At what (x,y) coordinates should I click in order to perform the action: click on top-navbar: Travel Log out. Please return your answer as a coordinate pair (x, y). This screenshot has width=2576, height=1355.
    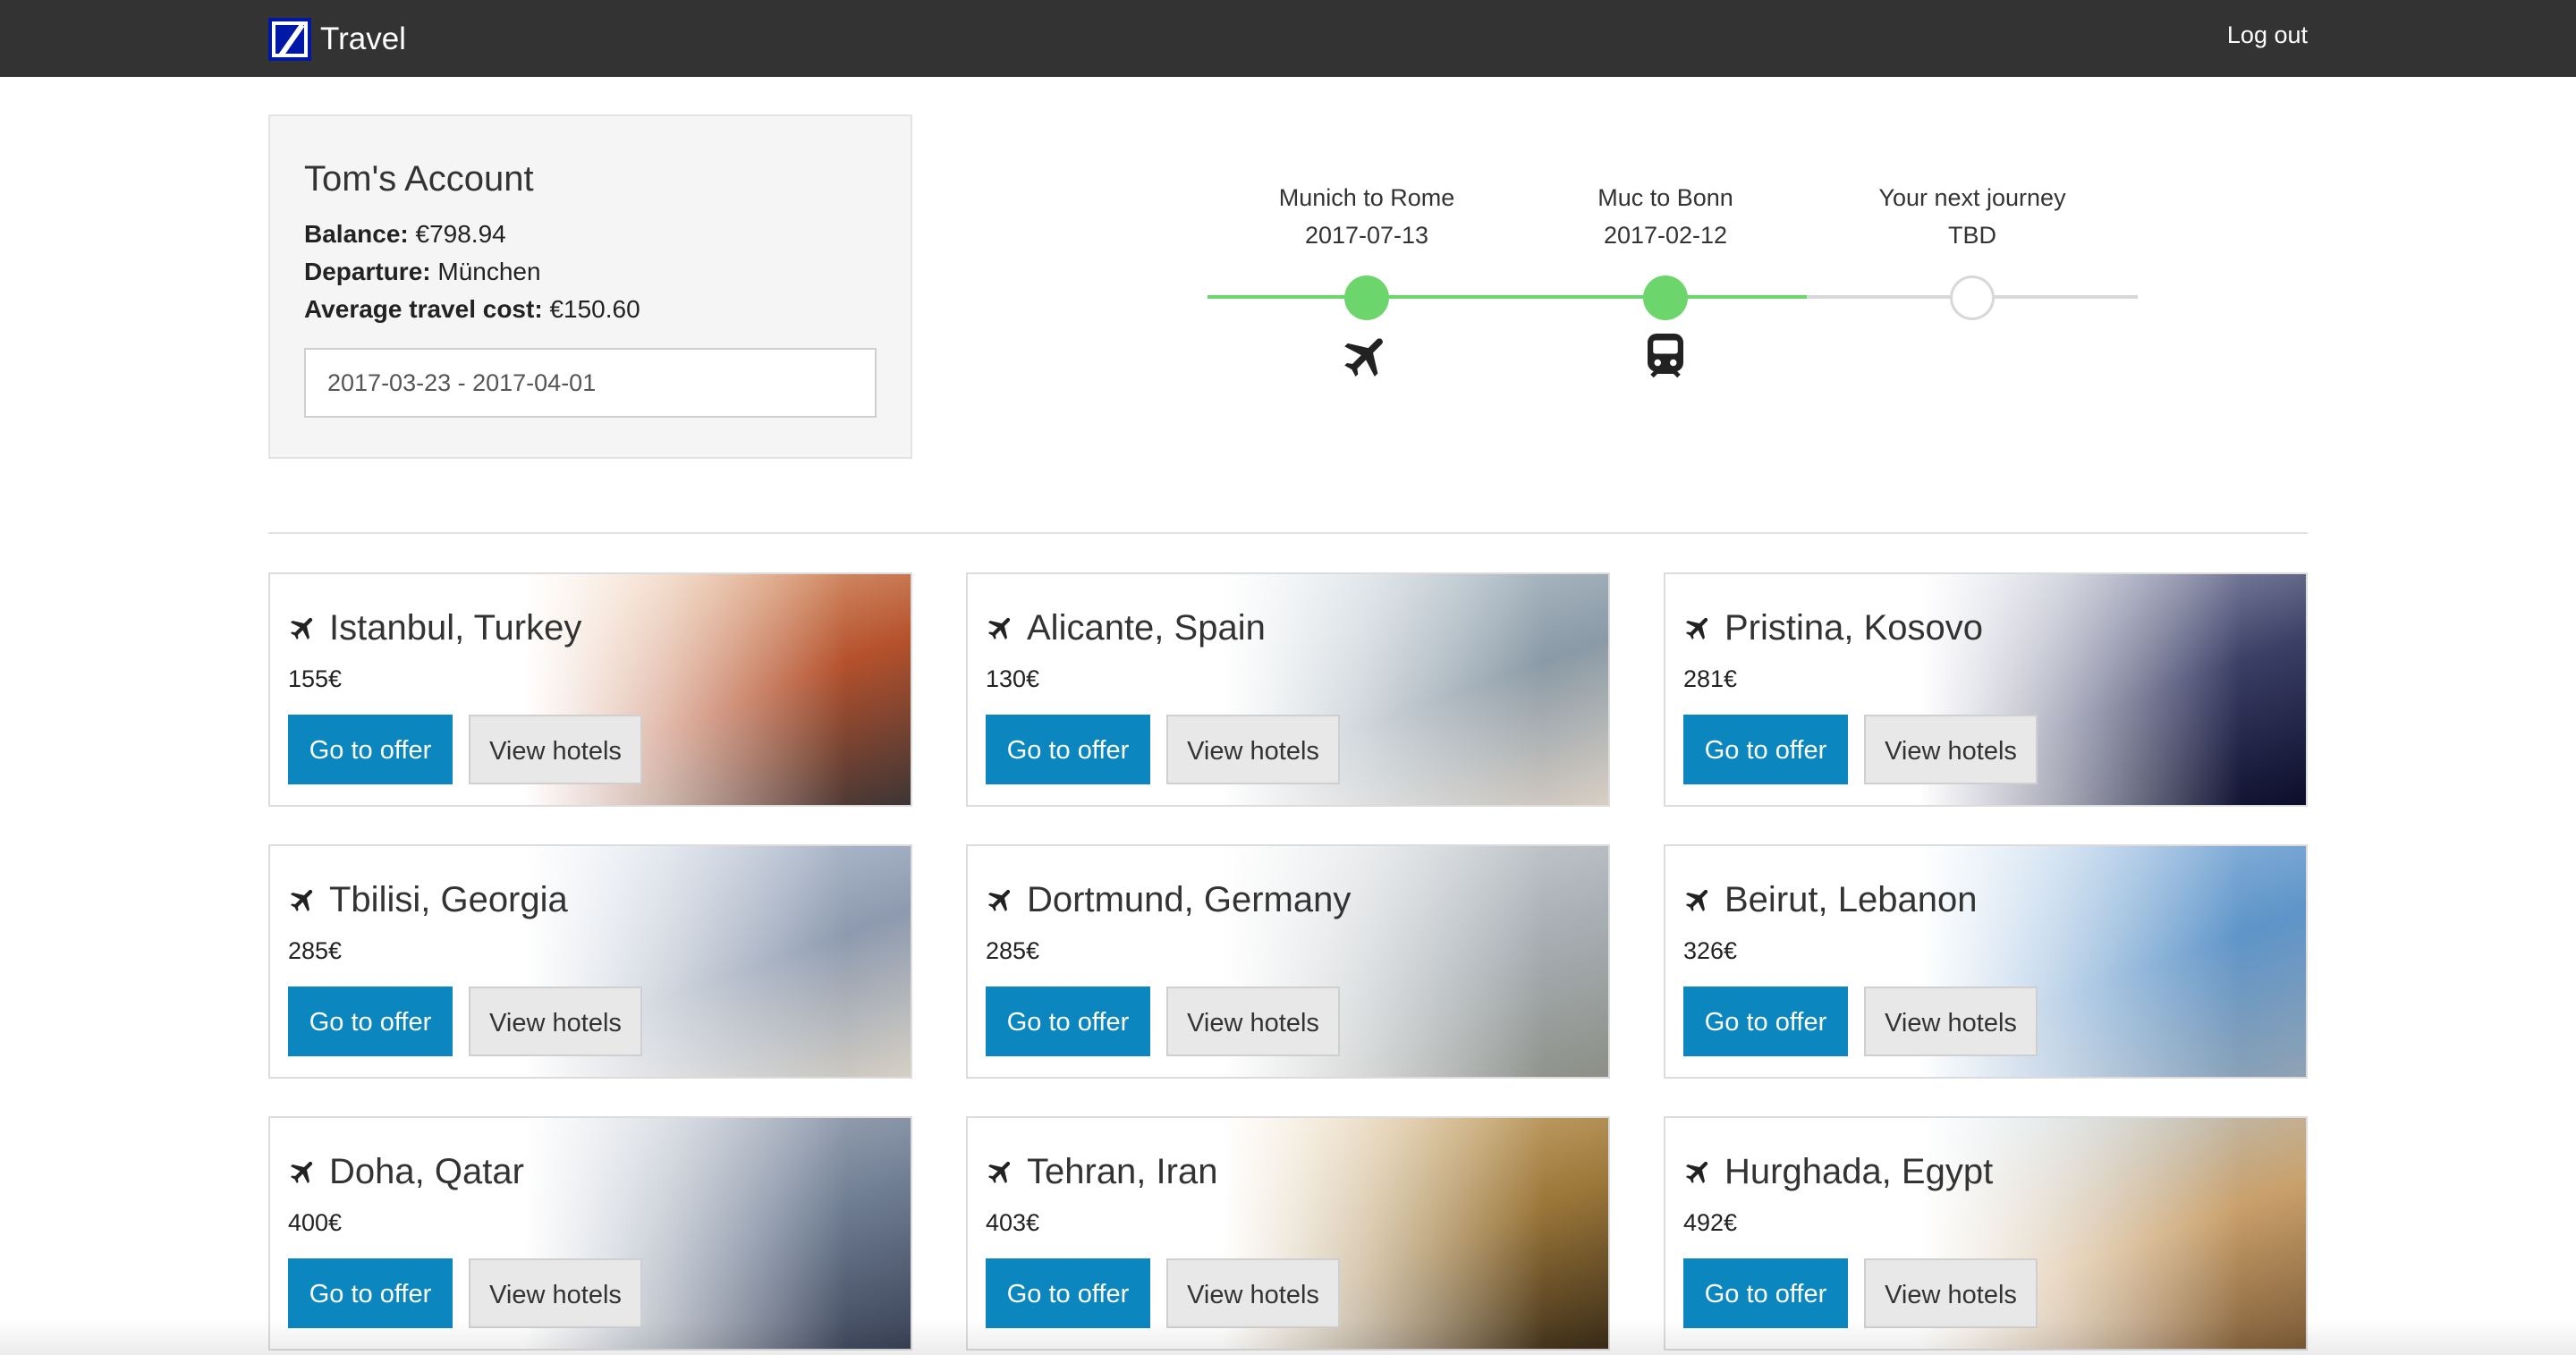
    Looking at the image, I should click on (1288, 38).